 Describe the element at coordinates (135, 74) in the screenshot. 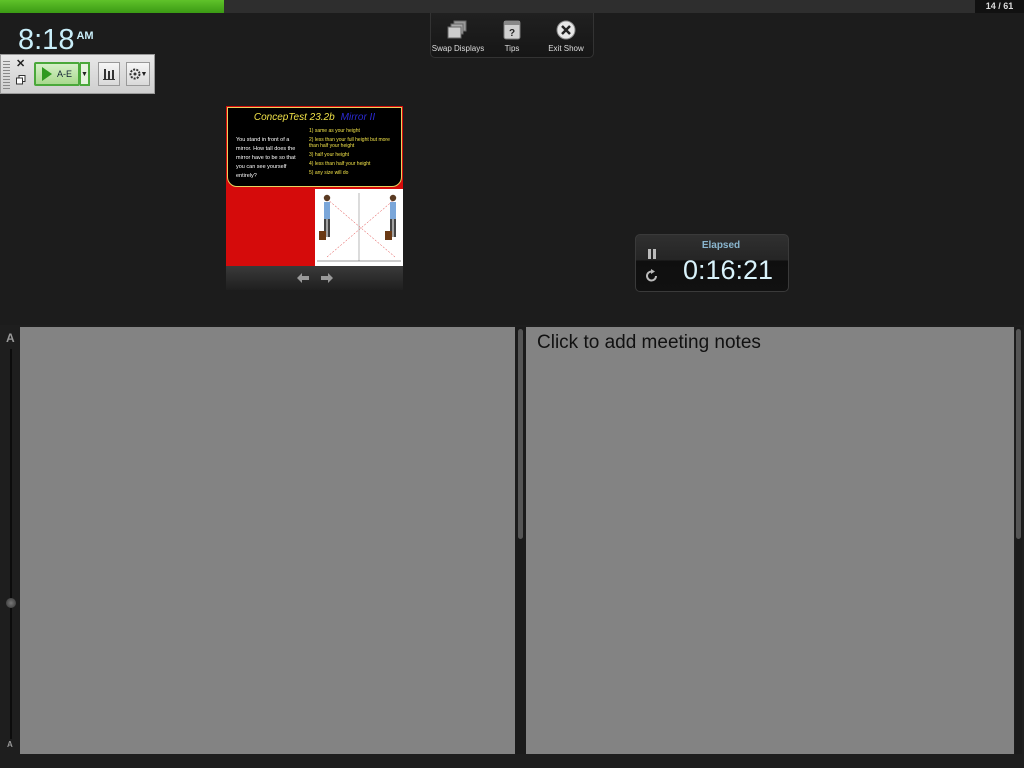

I see `settings-icon` at that location.